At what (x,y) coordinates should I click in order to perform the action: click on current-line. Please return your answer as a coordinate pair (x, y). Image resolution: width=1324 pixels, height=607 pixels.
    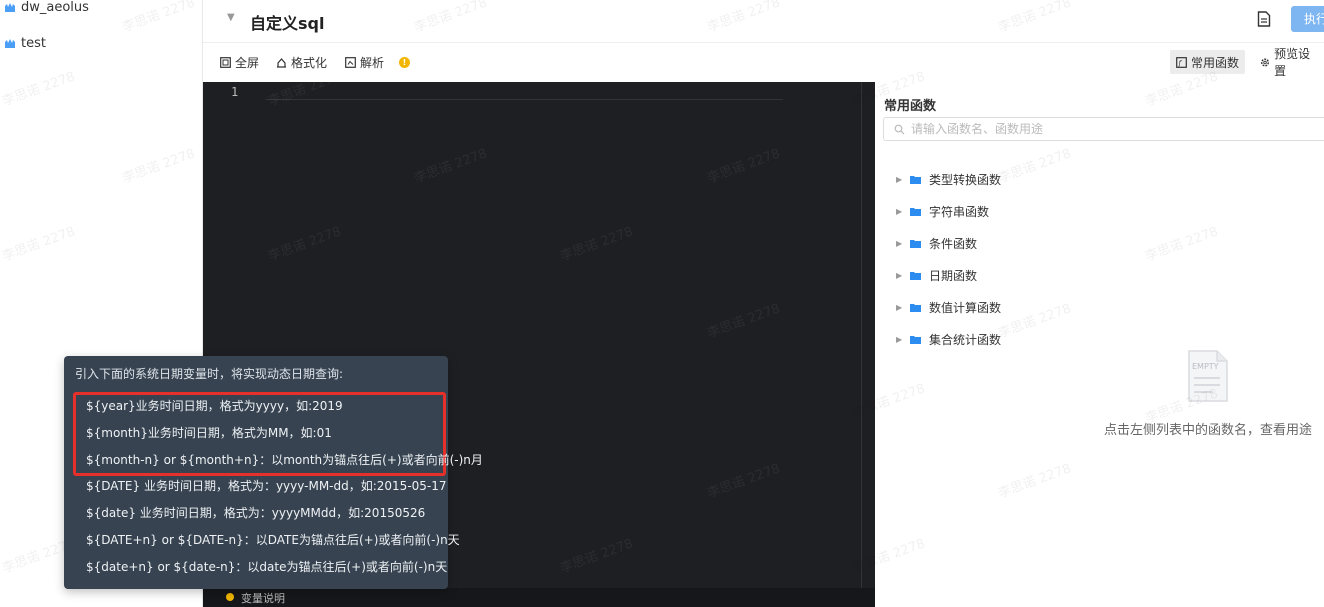
    Looking at the image, I should click on (524, 92).